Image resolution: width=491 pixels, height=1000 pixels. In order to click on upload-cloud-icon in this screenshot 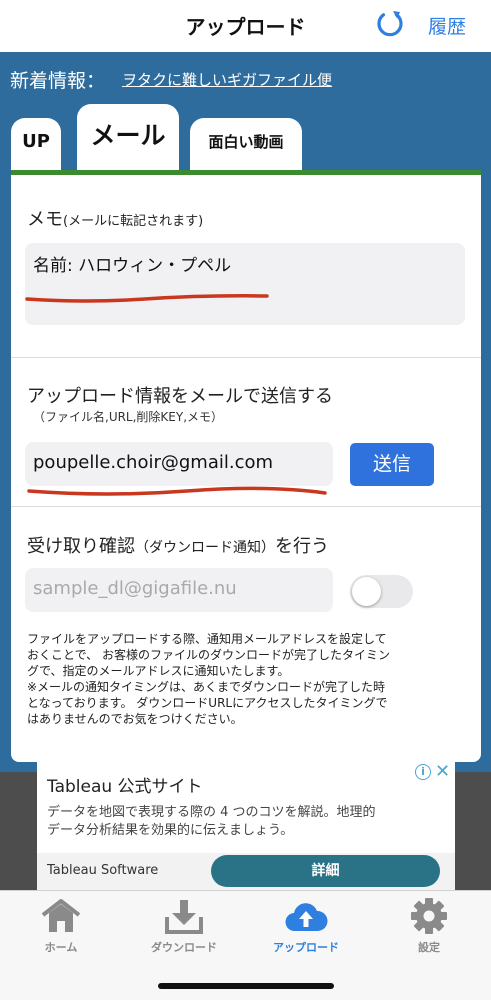, I will do `click(306, 917)`.